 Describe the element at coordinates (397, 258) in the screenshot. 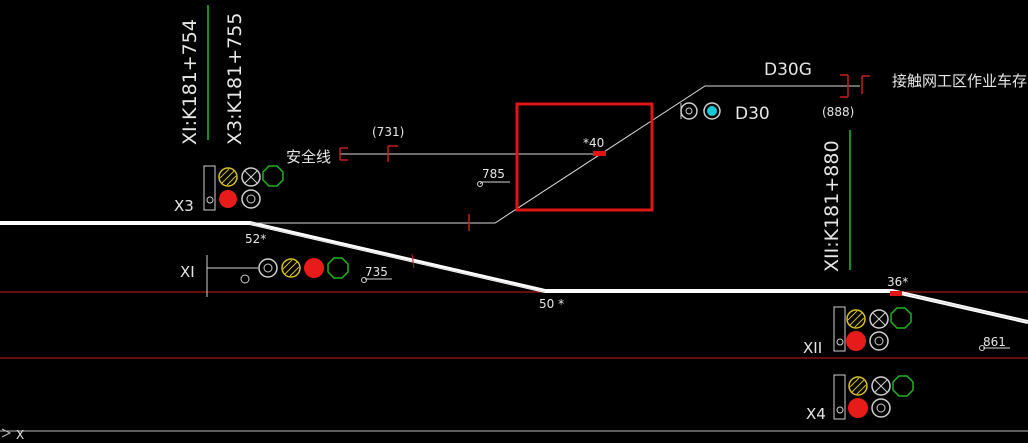

I see `thin-slope` at that location.